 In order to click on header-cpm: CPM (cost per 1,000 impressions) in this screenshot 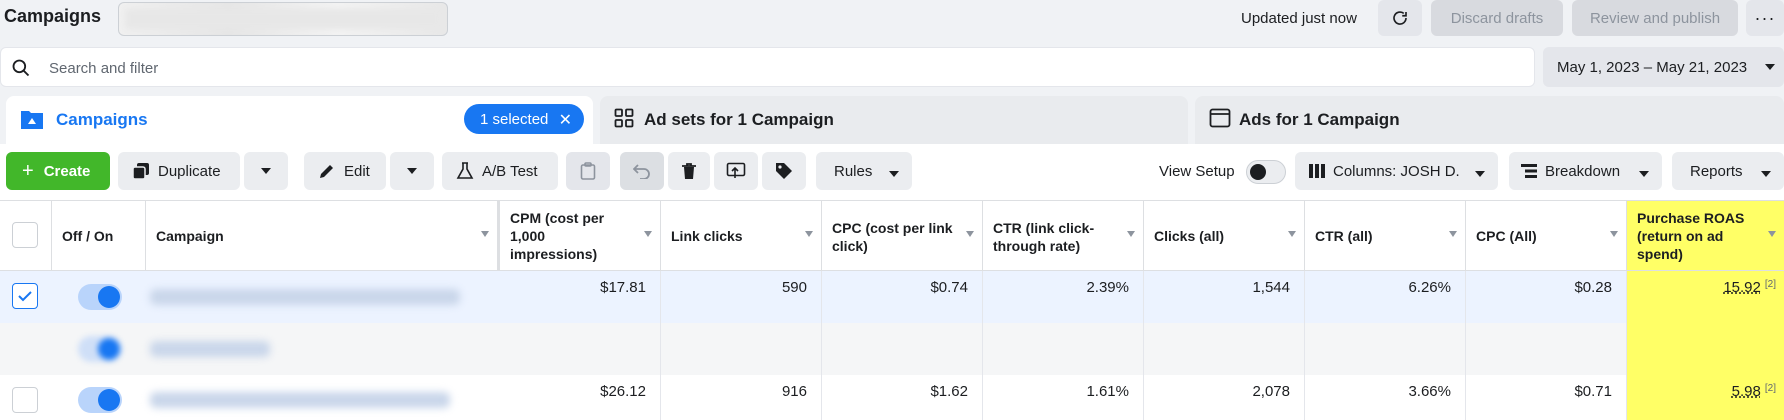, I will do `click(580, 236)`.